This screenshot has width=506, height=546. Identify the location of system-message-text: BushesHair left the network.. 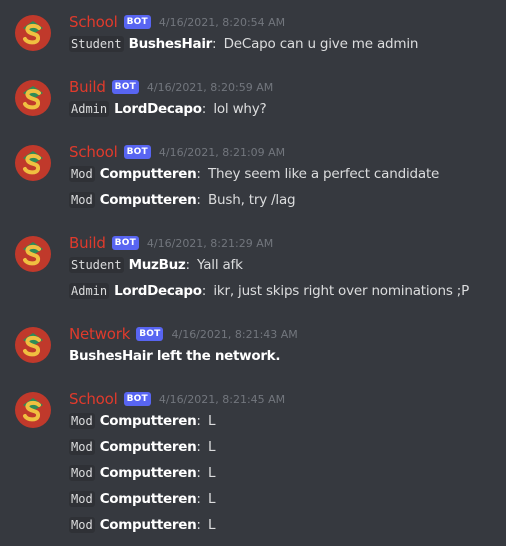
(175, 356).